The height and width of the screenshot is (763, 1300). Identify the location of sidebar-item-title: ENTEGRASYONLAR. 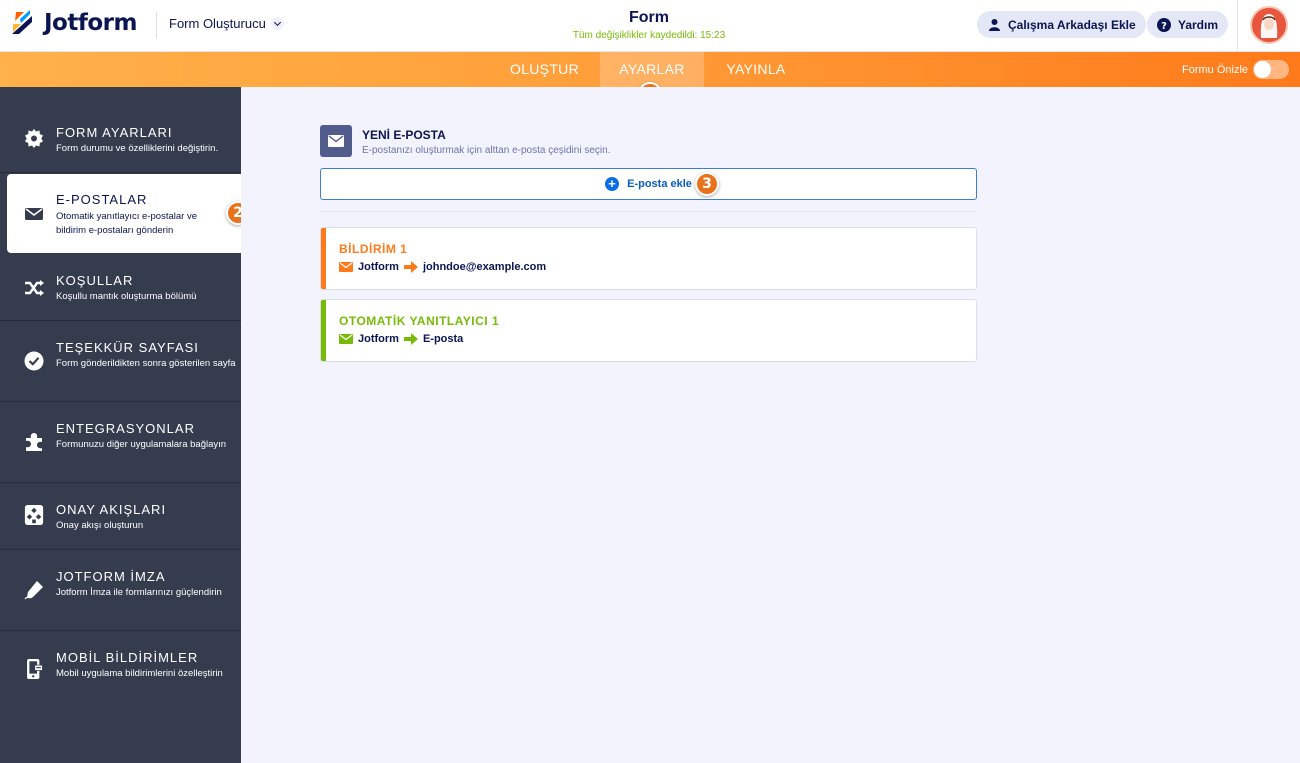
(125, 428).